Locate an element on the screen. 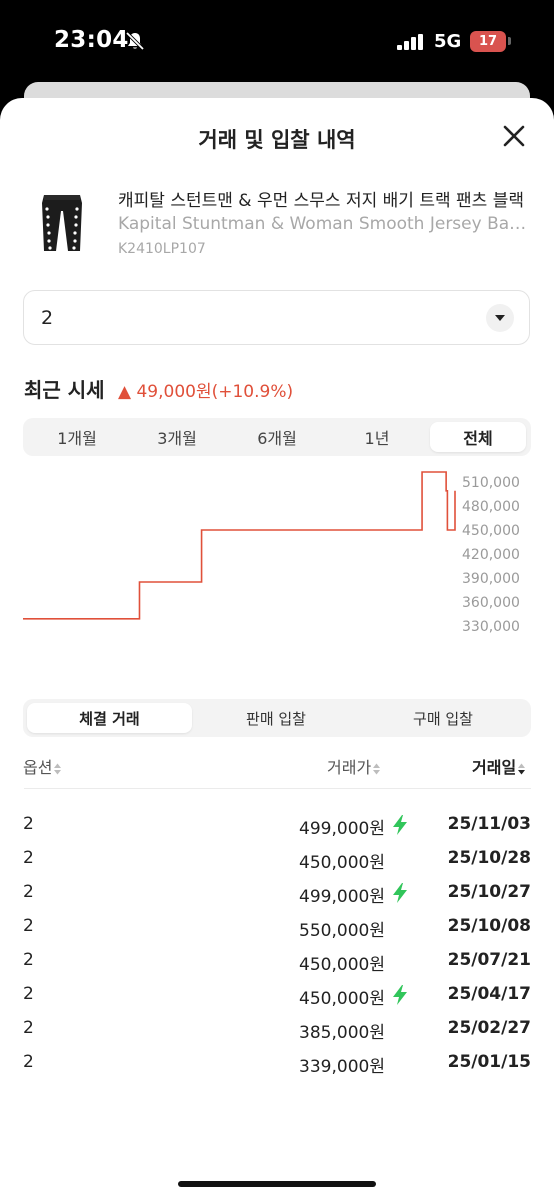  sort-descending-icon is located at coordinates (522, 768).